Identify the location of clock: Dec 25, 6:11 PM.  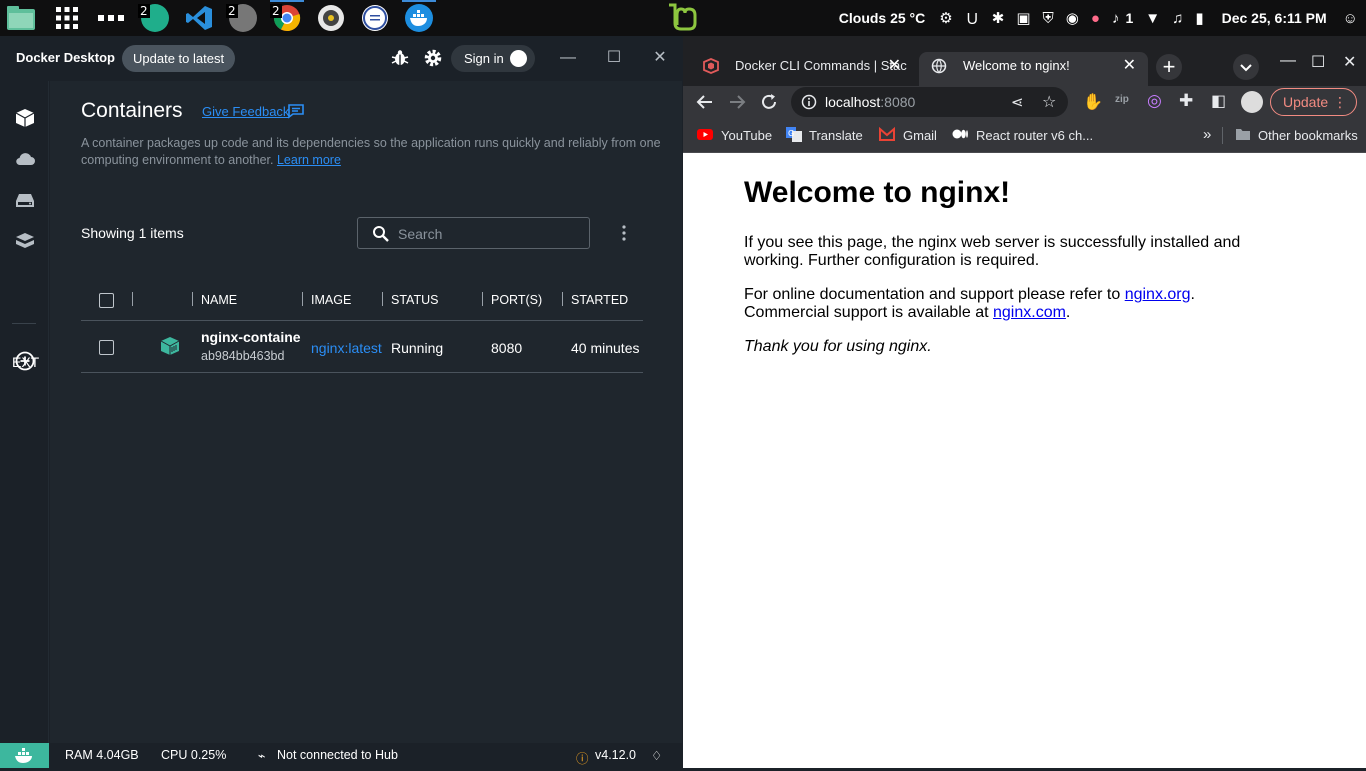
(1274, 18).